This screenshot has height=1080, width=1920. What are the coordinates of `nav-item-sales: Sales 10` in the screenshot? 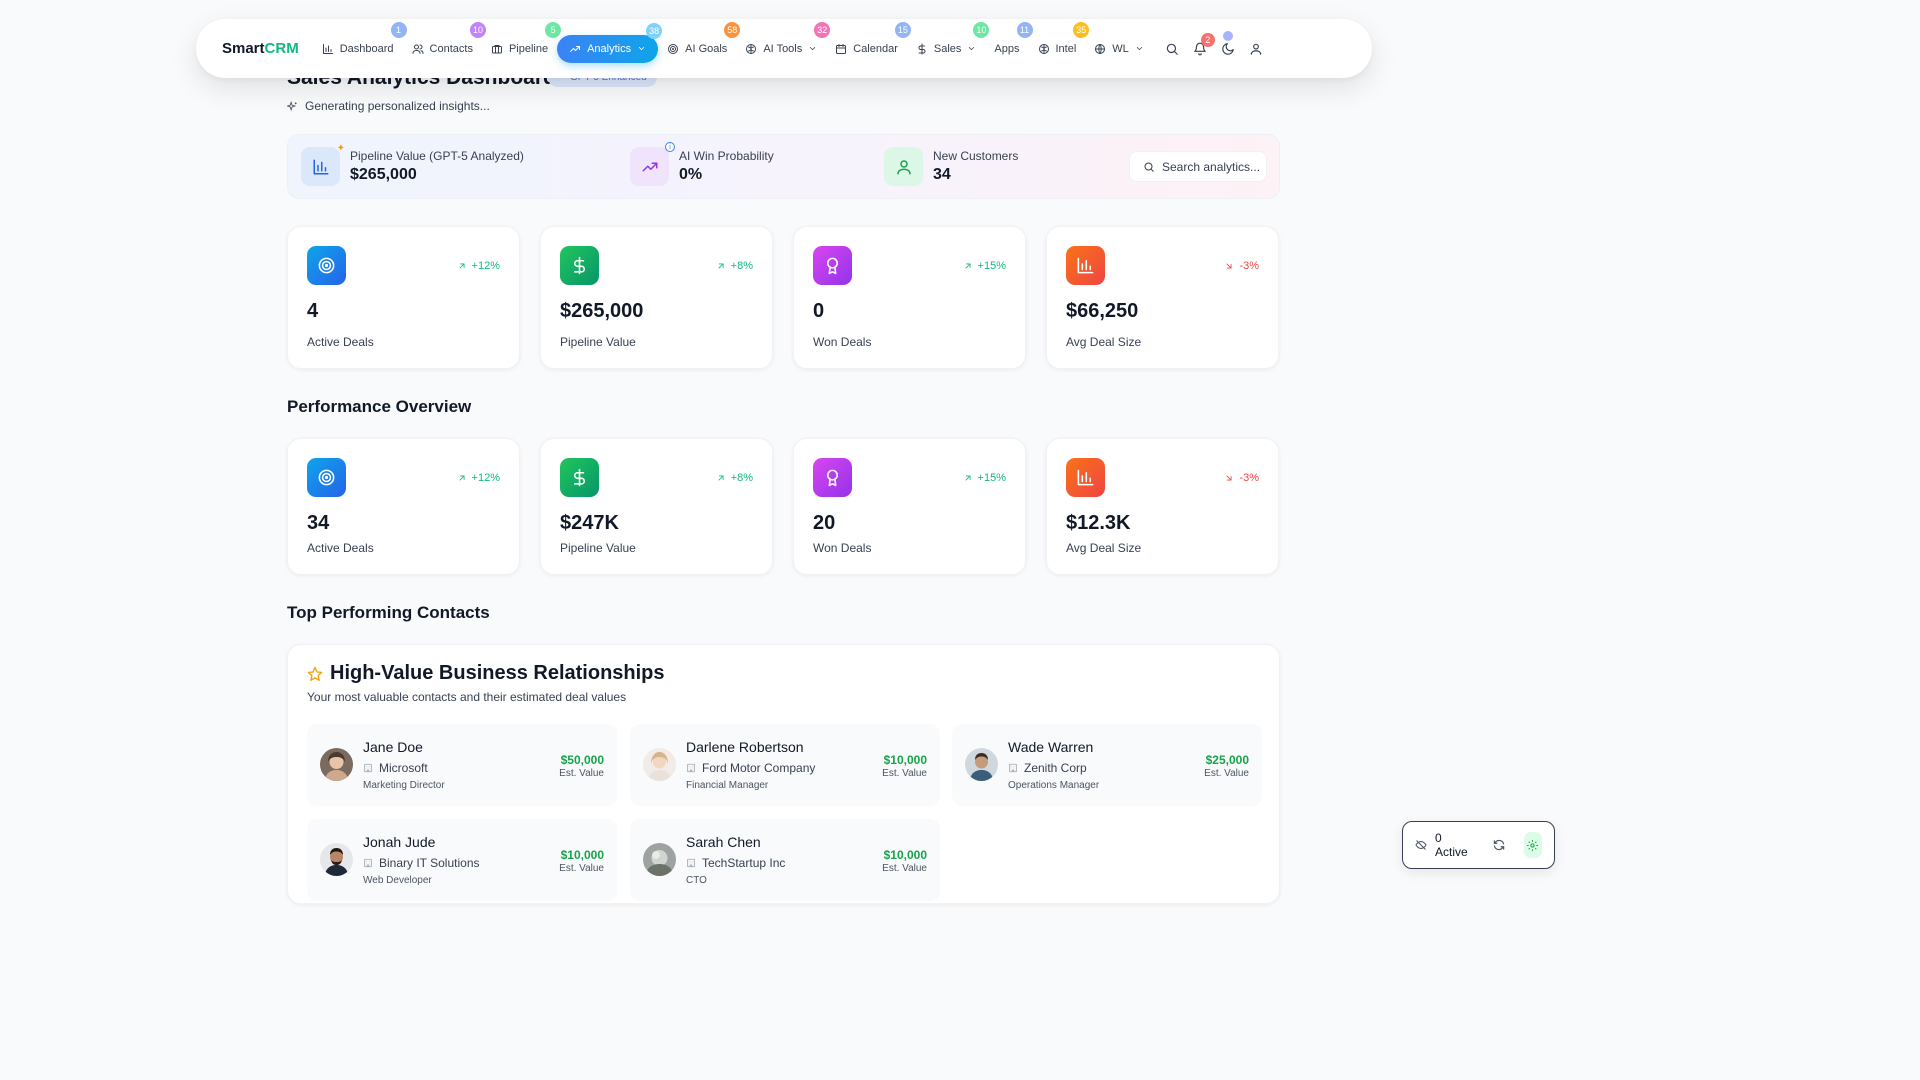 It's located at (948, 42).